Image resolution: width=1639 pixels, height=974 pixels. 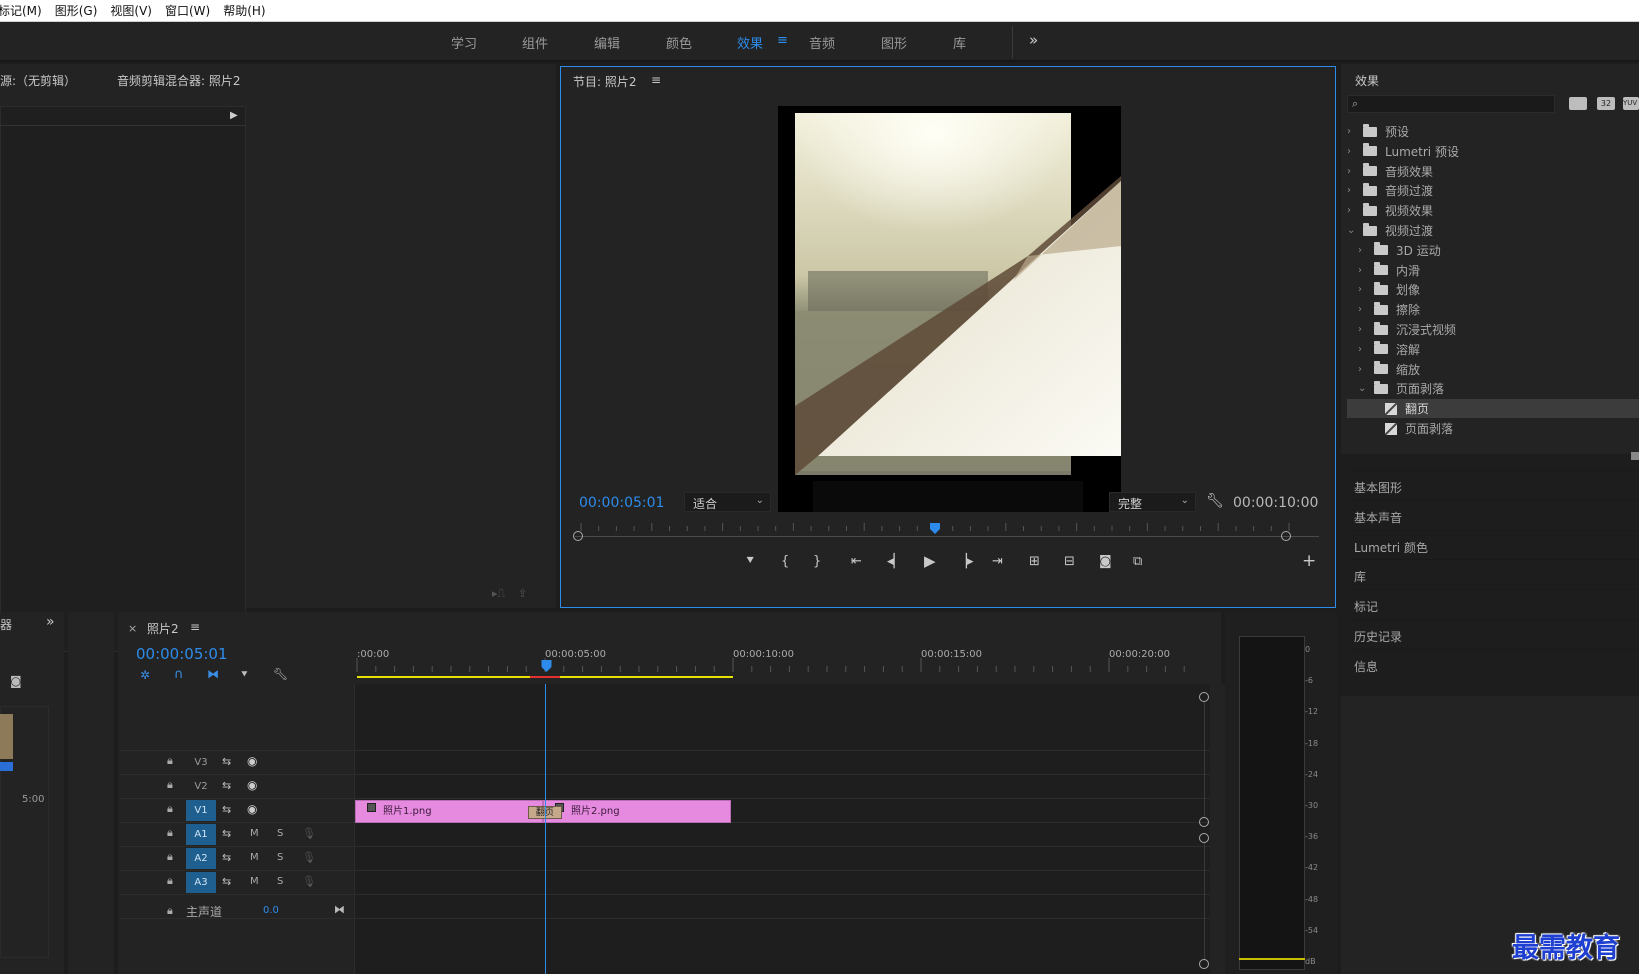 What do you see at coordinates (498, 594) in the screenshot?
I see `insert-icon: ▸⎍` at bounding box center [498, 594].